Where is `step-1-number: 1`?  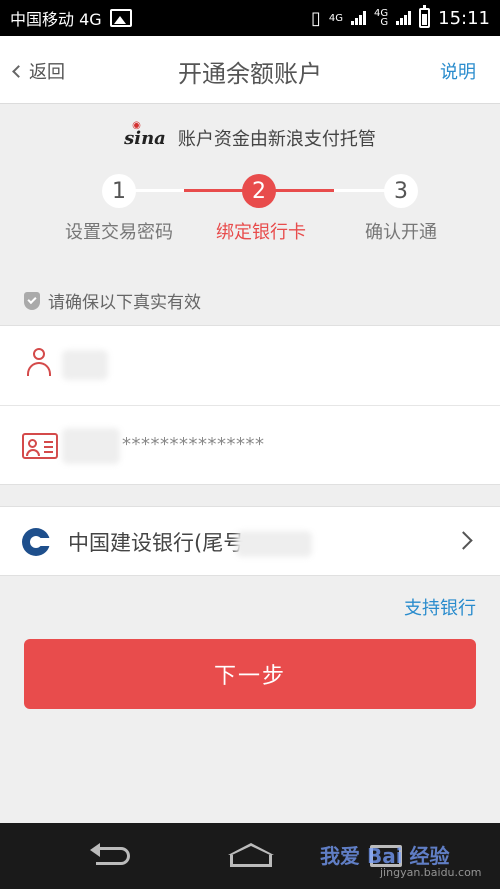 step-1-number: 1 is located at coordinates (119, 191).